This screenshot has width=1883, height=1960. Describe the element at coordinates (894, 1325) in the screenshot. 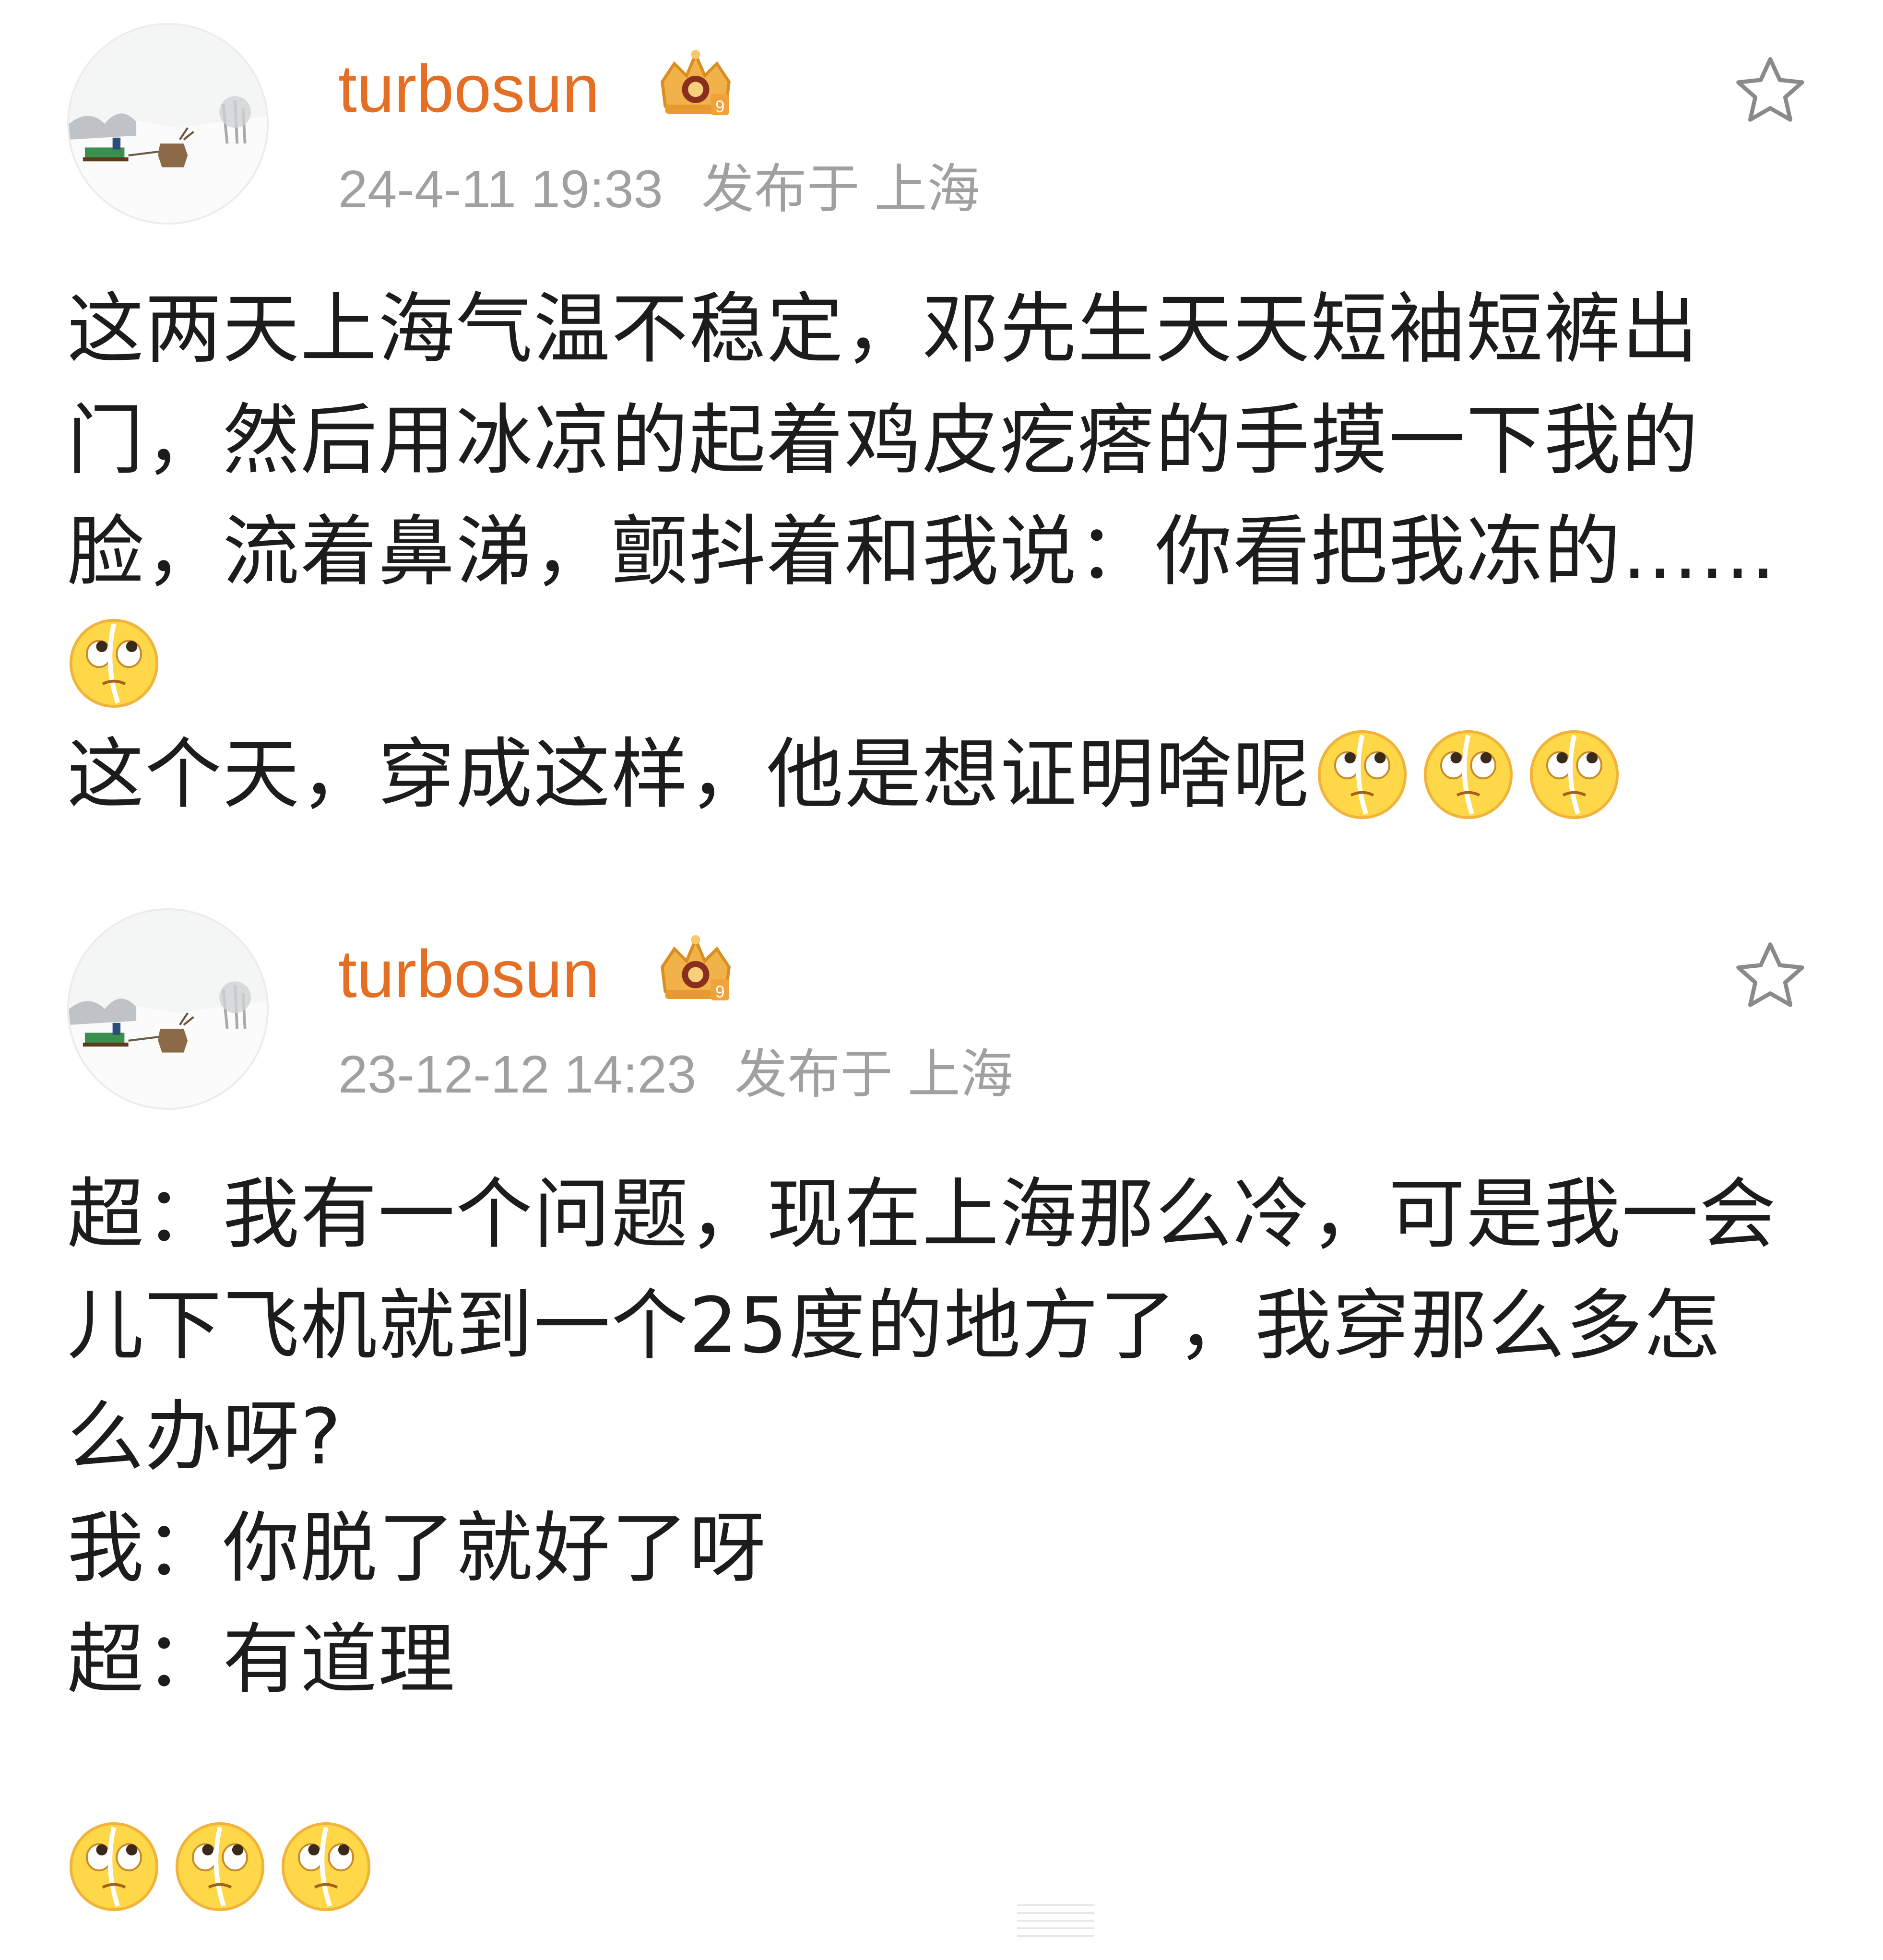

I see `text-line: 儿下飞机就到一个25度的地方了，我穿那么多怎` at that location.